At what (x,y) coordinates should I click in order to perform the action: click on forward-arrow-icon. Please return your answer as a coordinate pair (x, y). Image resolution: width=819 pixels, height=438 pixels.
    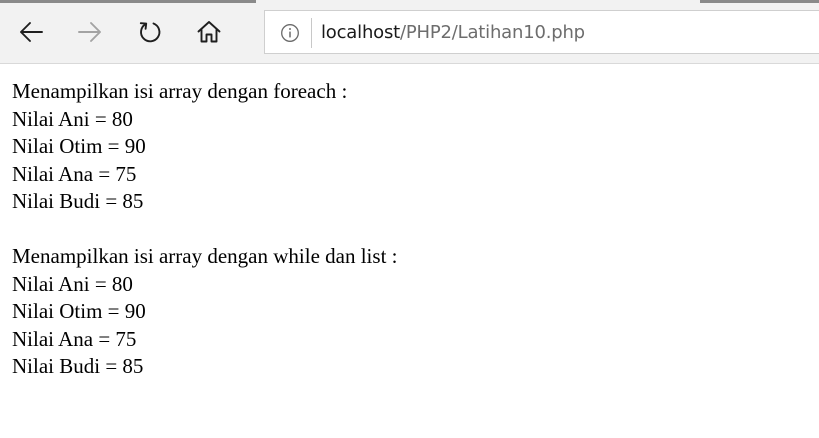
    Looking at the image, I should click on (89, 32).